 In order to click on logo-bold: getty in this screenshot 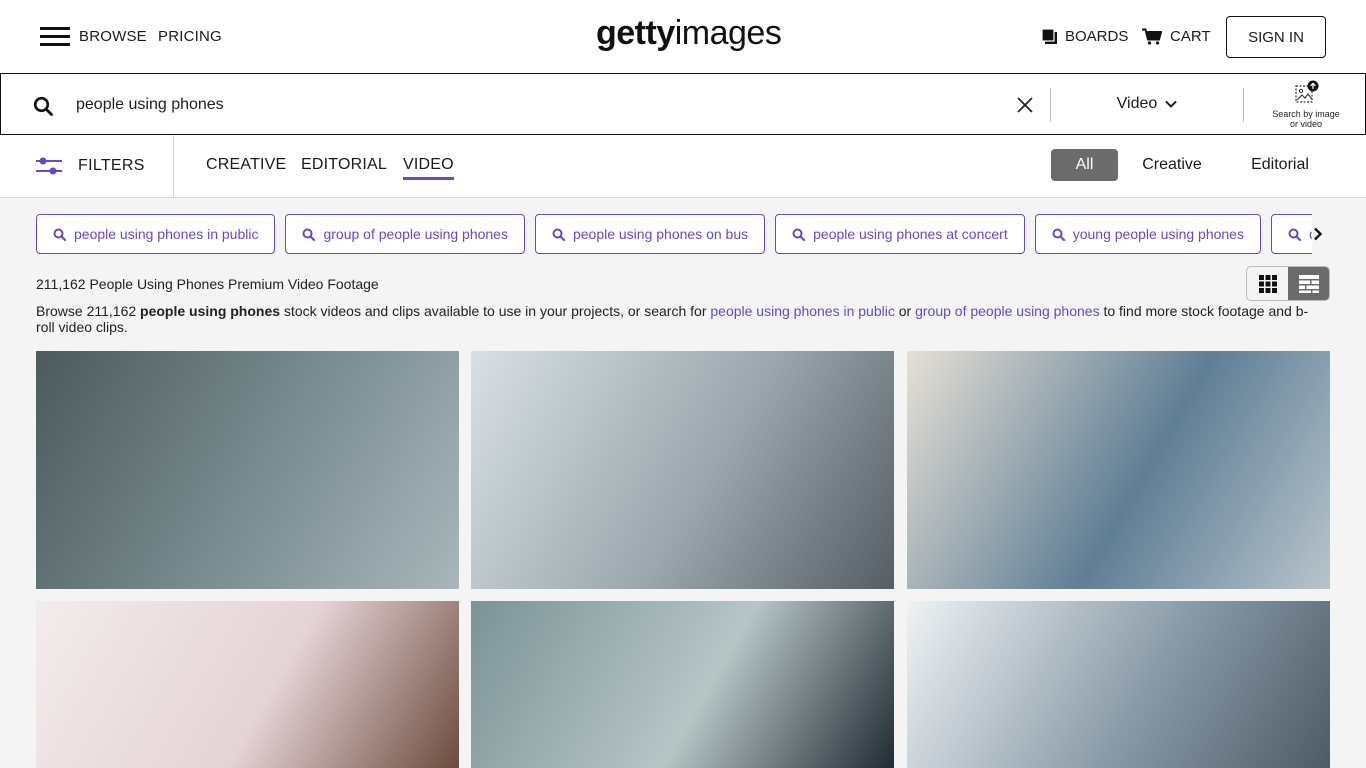, I will do `click(635, 33)`.